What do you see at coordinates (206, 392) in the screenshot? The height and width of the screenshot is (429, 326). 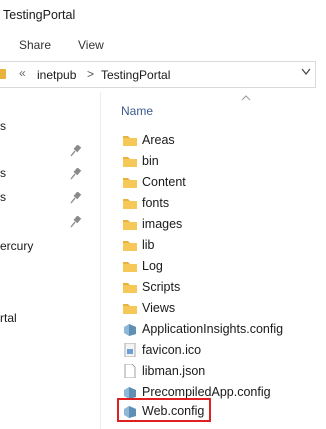 I see `file-name: PrecompiledApp.config` at bounding box center [206, 392].